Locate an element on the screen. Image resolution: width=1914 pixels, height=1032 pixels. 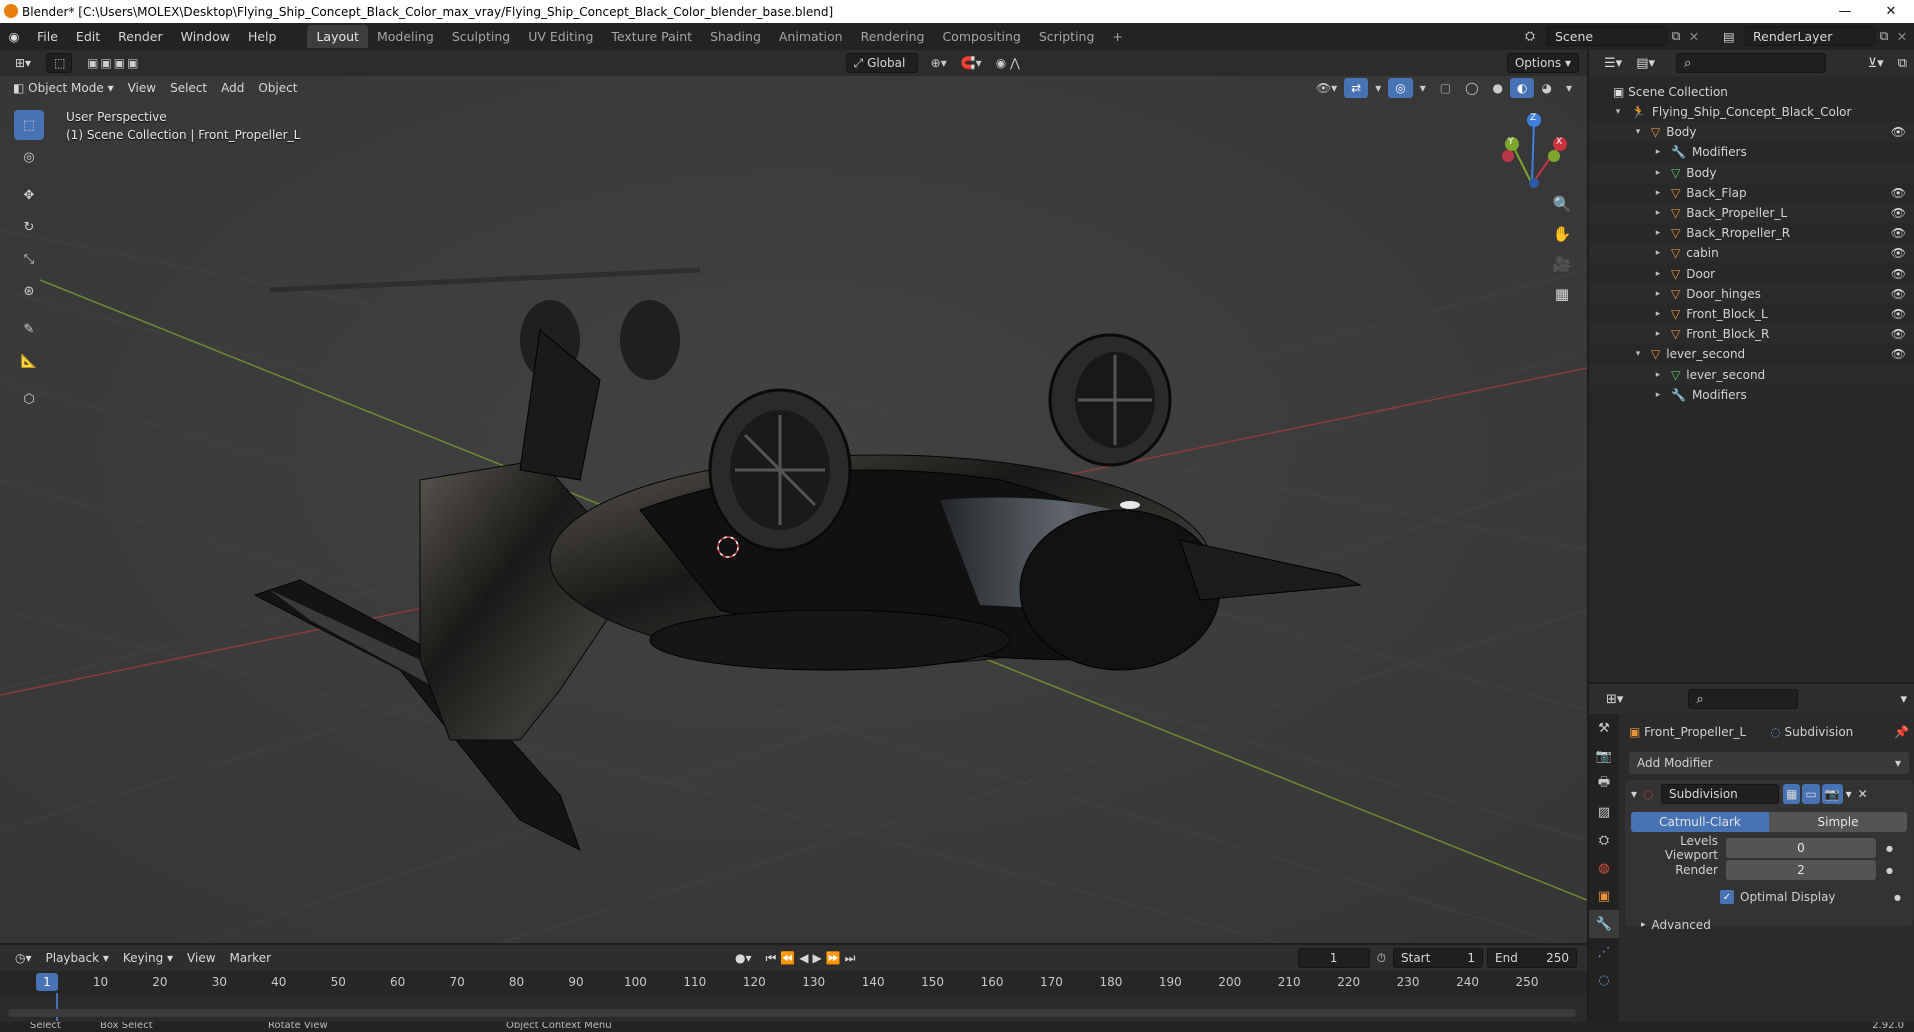
tab-rendering: Rendering is located at coordinates (893, 36).